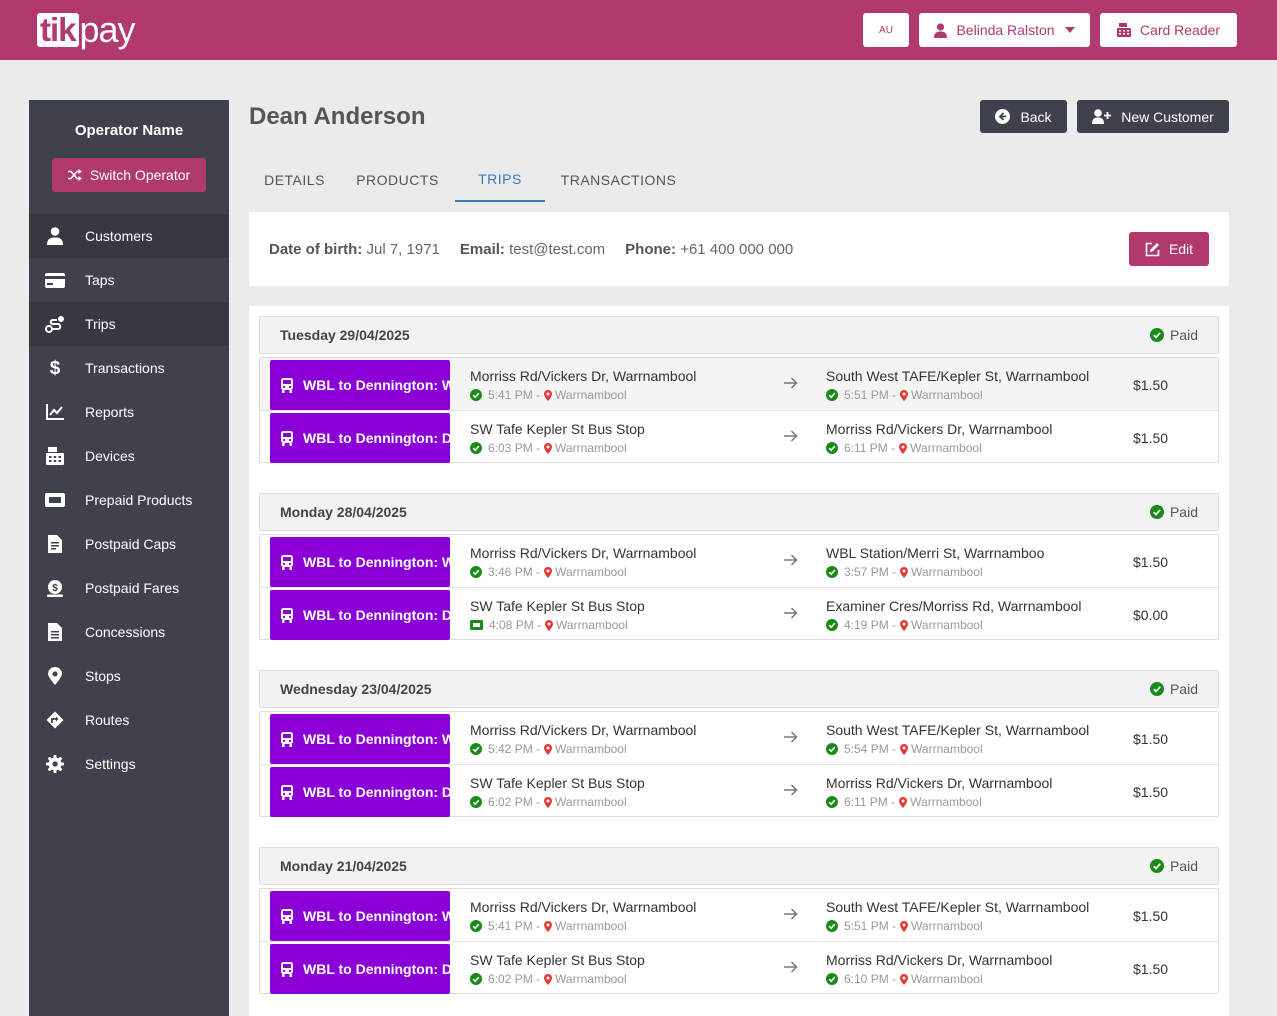 Image resolution: width=1277 pixels, height=1016 pixels. What do you see at coordinates (510, 395) in the screenshot?
I see `origin-time: 5:41 PM` at bounding box center [510, 395].